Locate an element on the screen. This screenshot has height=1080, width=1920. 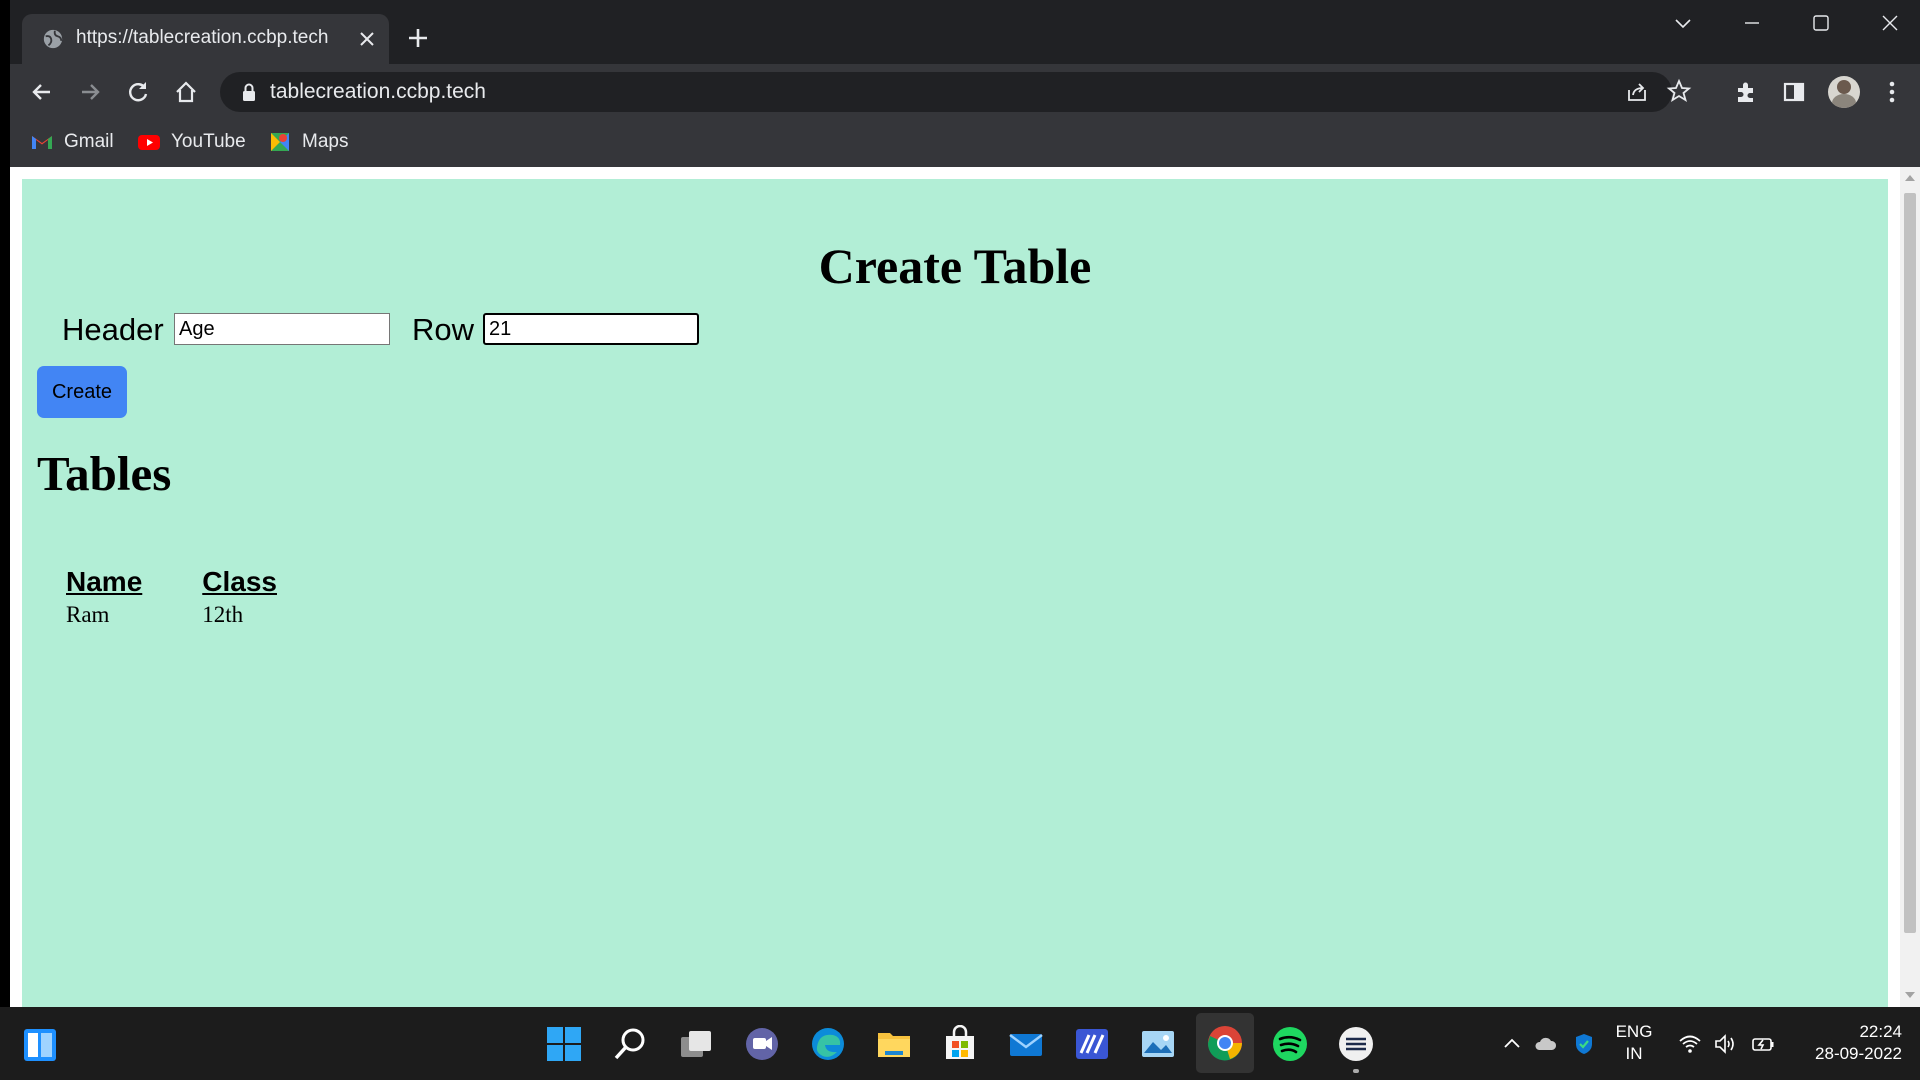
browser-tab: https://tablecreation.ccbp.tech is located at coordinates (205, 39).